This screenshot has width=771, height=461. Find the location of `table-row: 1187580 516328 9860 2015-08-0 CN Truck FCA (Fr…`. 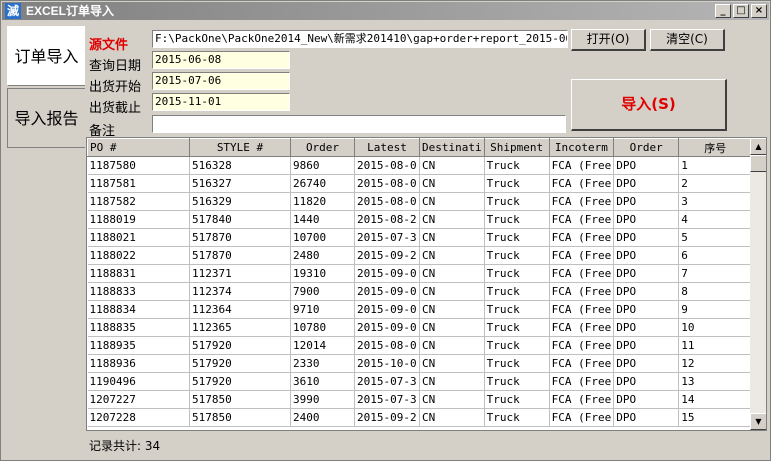

table-row: 1187580 516328 9860 2015-08-0 CN Truck FCA (Fr… is located at coordinates (420, 165).